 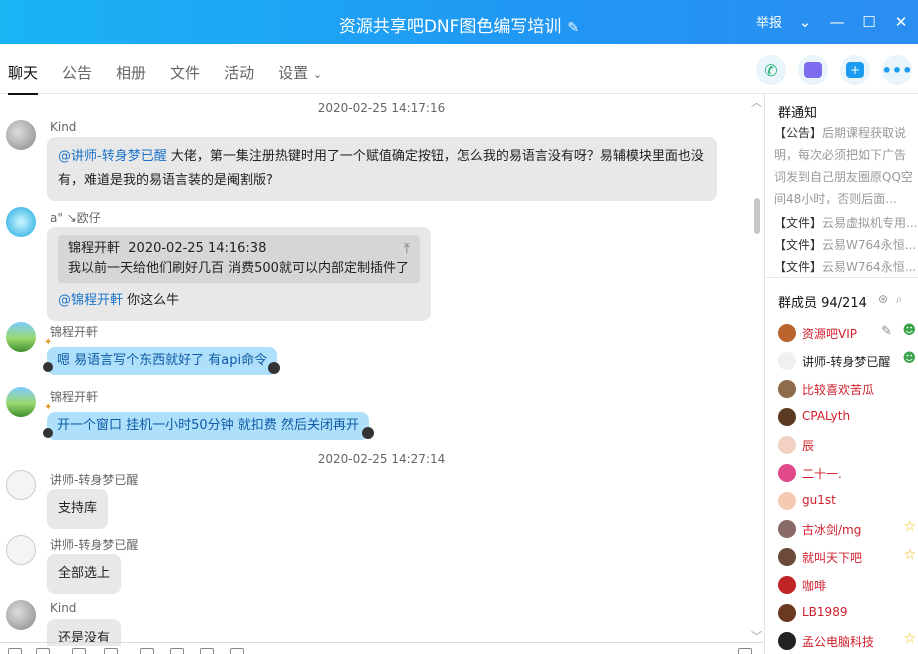 What do you see at coordinates (825, 612) in the screenshot?
I see `member-name: LB1989` at bounding box center [825, 612].